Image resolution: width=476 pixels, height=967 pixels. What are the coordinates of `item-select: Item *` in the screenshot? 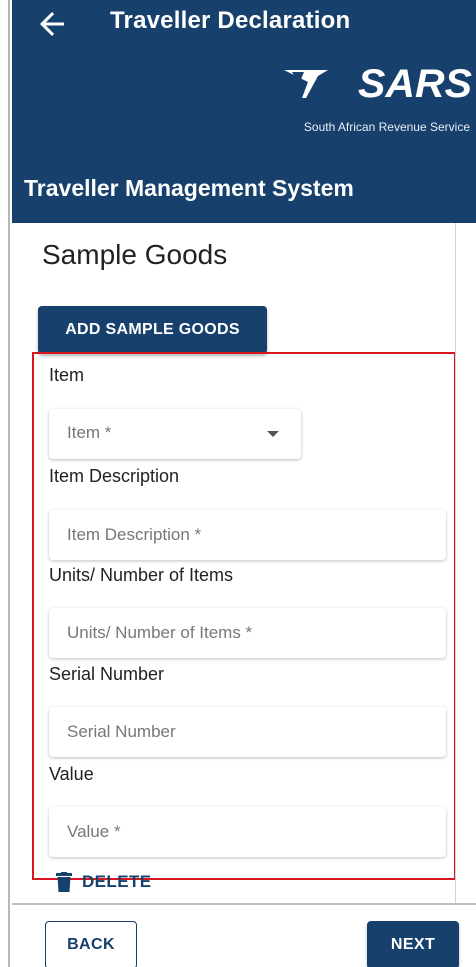 It's located at (175, 434).